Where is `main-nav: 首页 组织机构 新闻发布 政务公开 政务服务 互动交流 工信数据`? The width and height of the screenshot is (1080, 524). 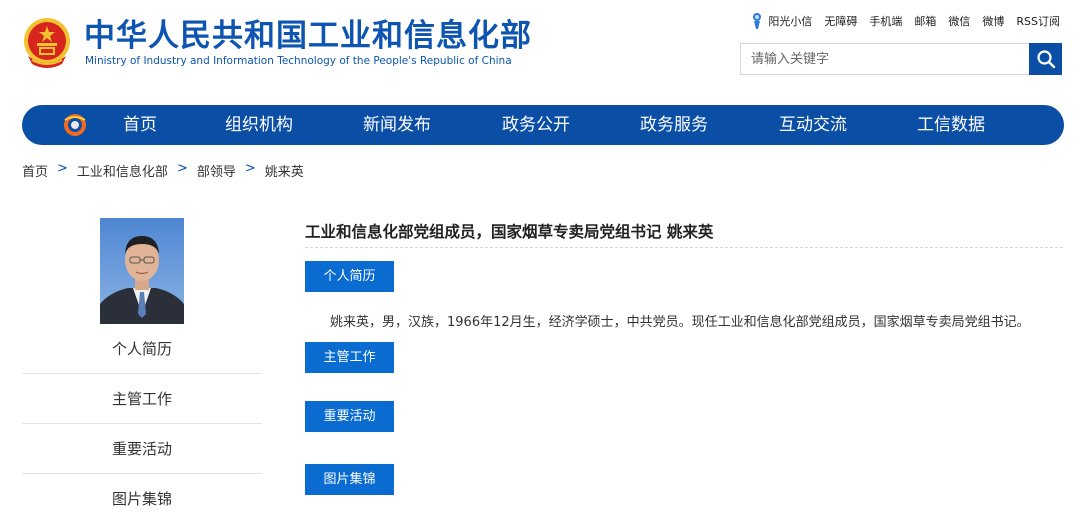 main-nav: 首页 组织机构 新闻发布 政务公开 政务服务 互动交流 工信数据 is located at coordinates (543, 125).